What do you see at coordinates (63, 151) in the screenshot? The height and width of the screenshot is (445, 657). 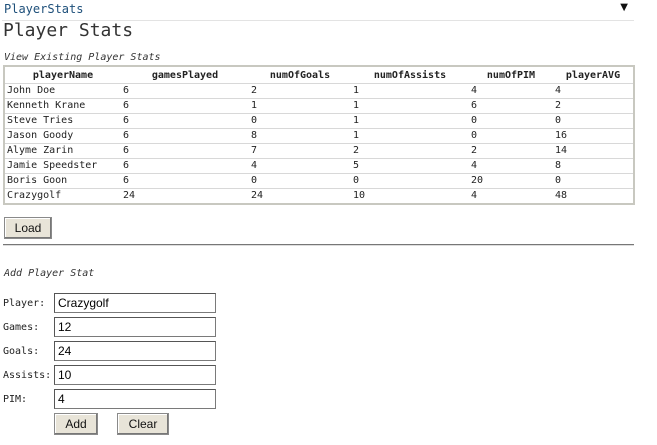 I see `table-cell: Alyme Zarin` at bounding box center [63, 151].